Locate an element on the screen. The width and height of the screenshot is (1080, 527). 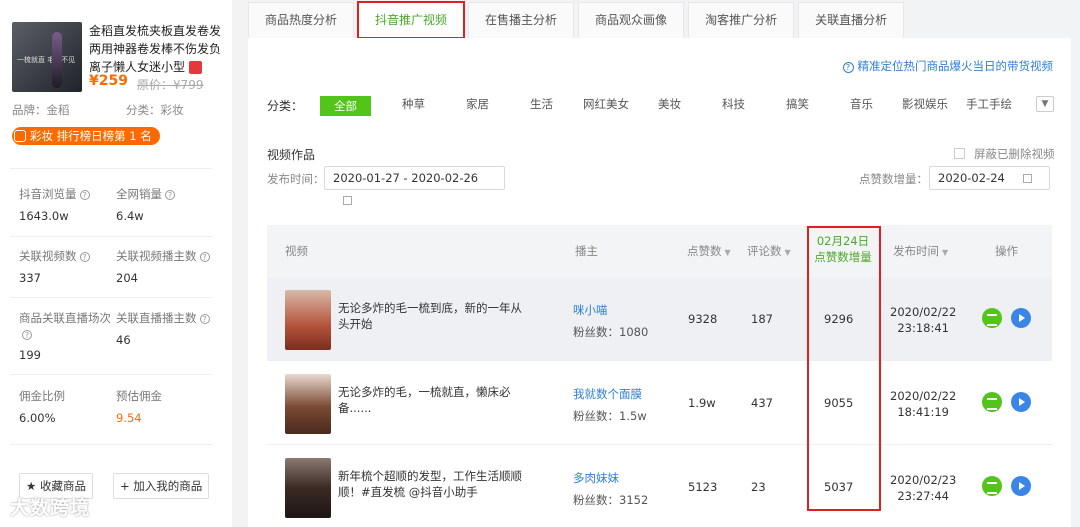
category-label: 分类： is located at coordinates (285, 106).